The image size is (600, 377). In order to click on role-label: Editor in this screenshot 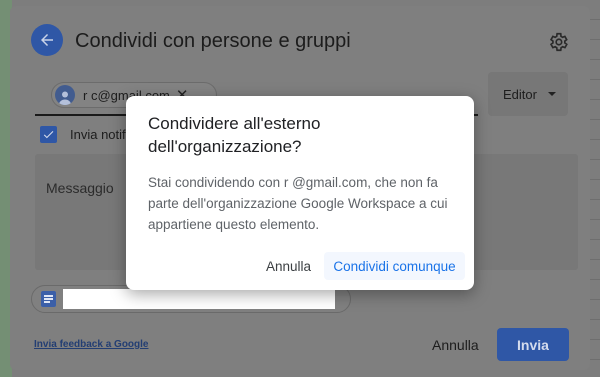, I will do `click(520, 94)`.